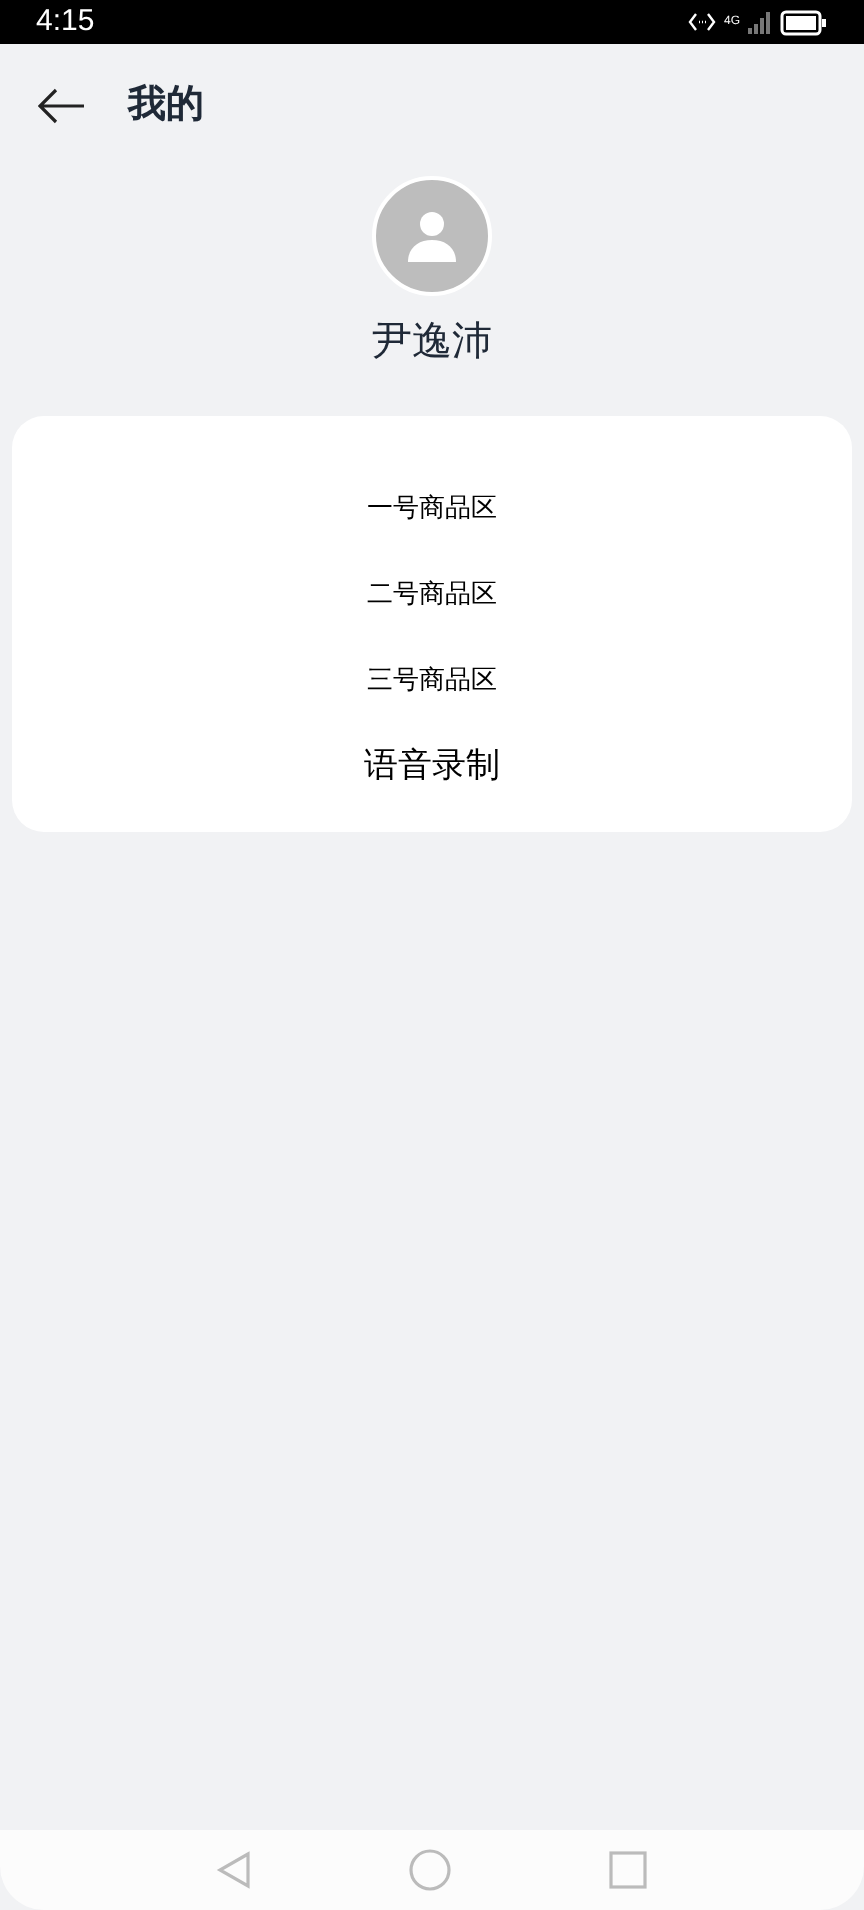 The image size is (864, 1910). I want to click on back-arrow-icon, so click(62, 106).